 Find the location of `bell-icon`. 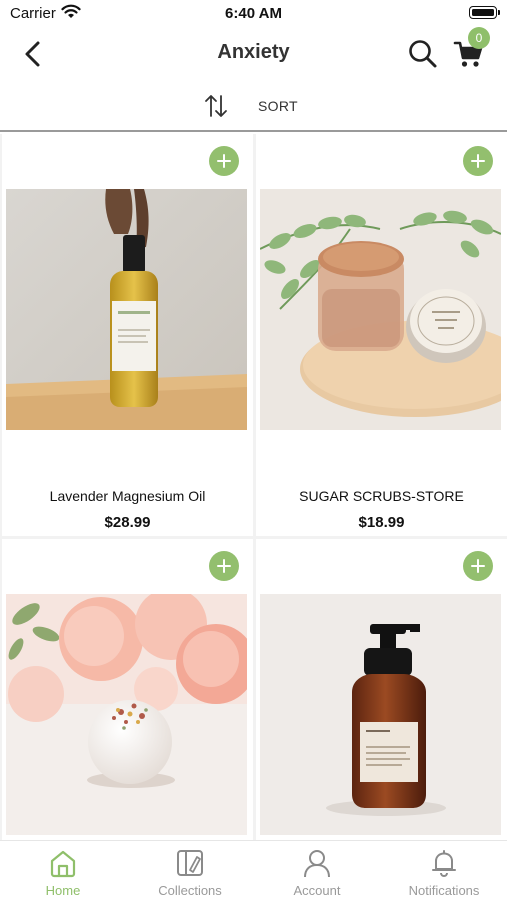

bell-icon is located at coordinates (444, 864).